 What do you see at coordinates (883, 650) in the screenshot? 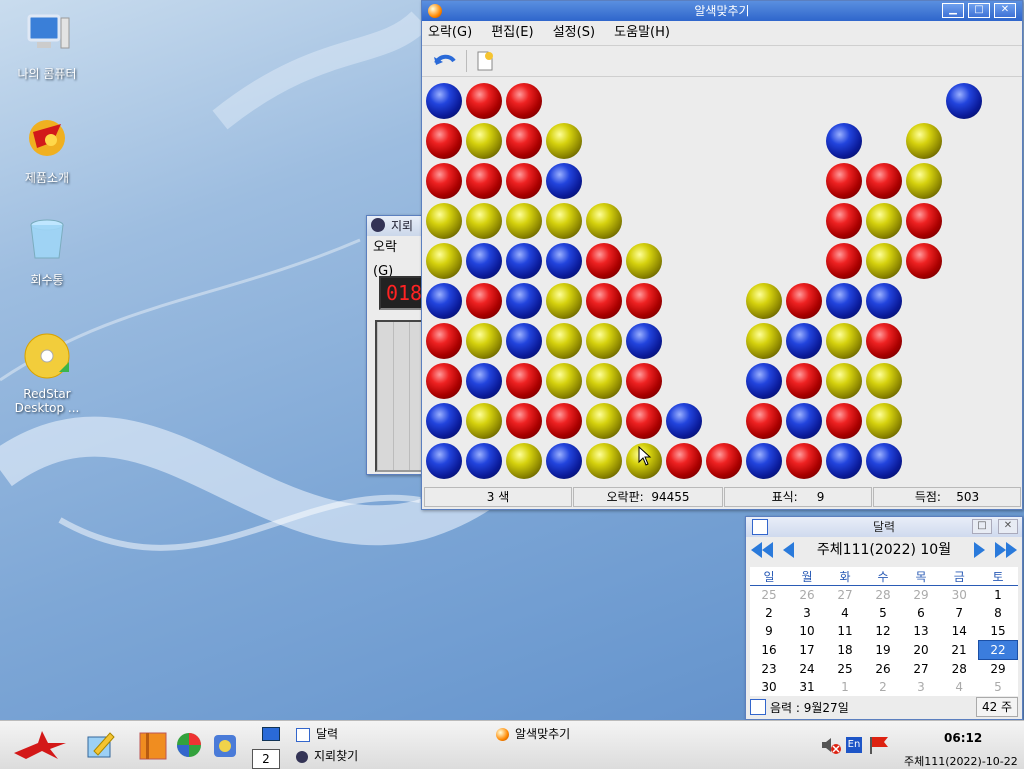
I see `calendar-day: 19` at bounding box center [883, 650].